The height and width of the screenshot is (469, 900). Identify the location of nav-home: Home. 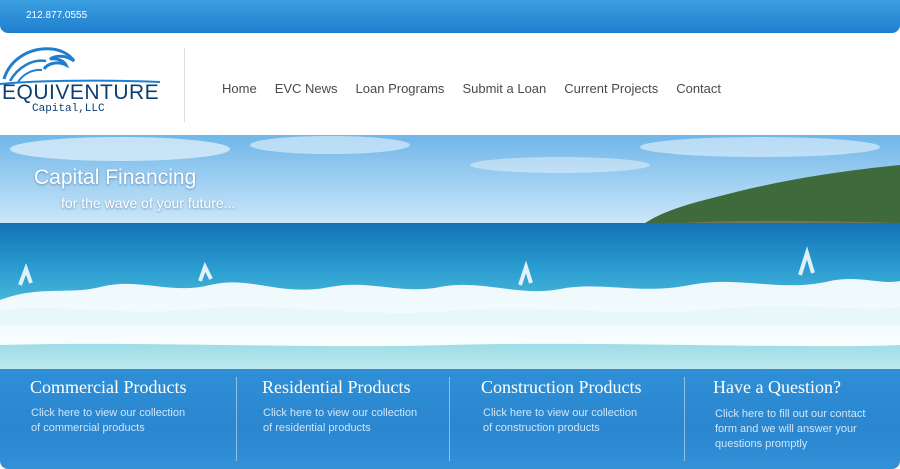
(239, 88).